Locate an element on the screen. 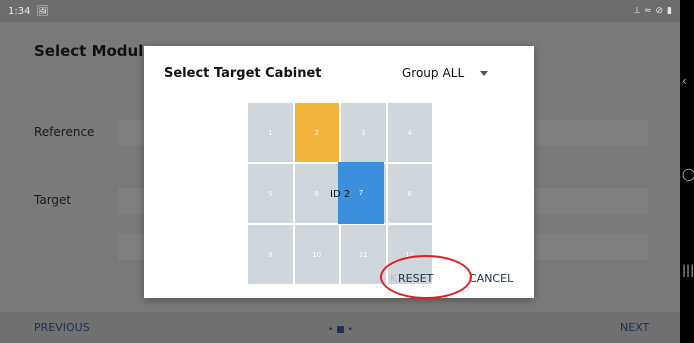  home-circle-icon: ◯ is located at coordinates (688, 174).